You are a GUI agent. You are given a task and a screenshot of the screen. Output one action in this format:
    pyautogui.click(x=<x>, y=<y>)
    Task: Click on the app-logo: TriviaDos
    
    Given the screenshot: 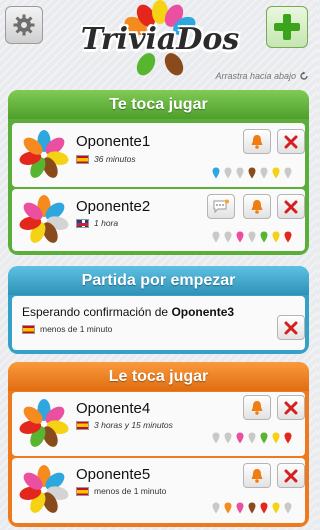 What is the action you would take?
    pyautogui.click(x=160, y=39)
    